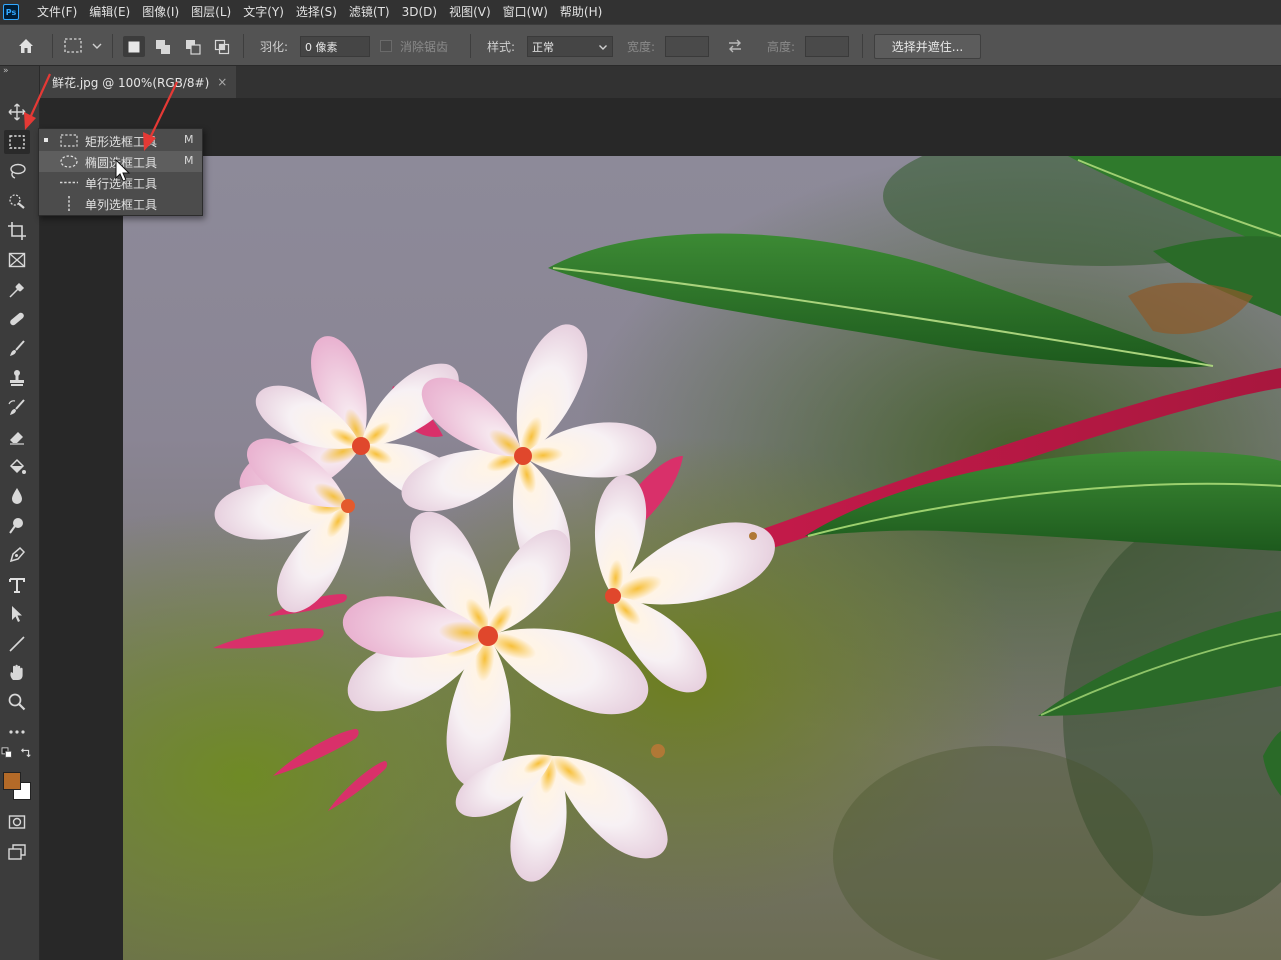 The height and width of the screenshot is (960, 1281). I want to click on foreground-color-swatch, so click(12, 781).